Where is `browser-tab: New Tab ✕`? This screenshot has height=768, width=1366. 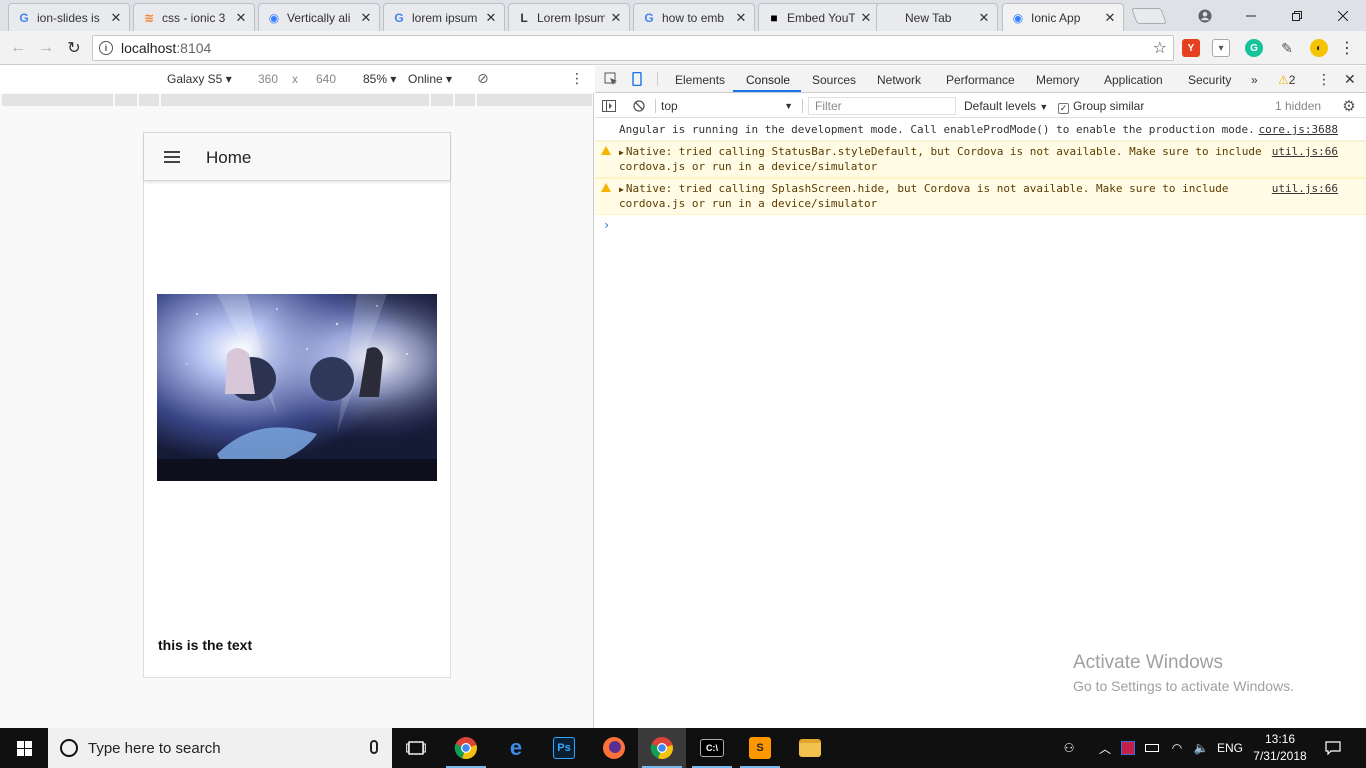
browser-tab: New Tab ✕ is located at coordinates (937, 17).